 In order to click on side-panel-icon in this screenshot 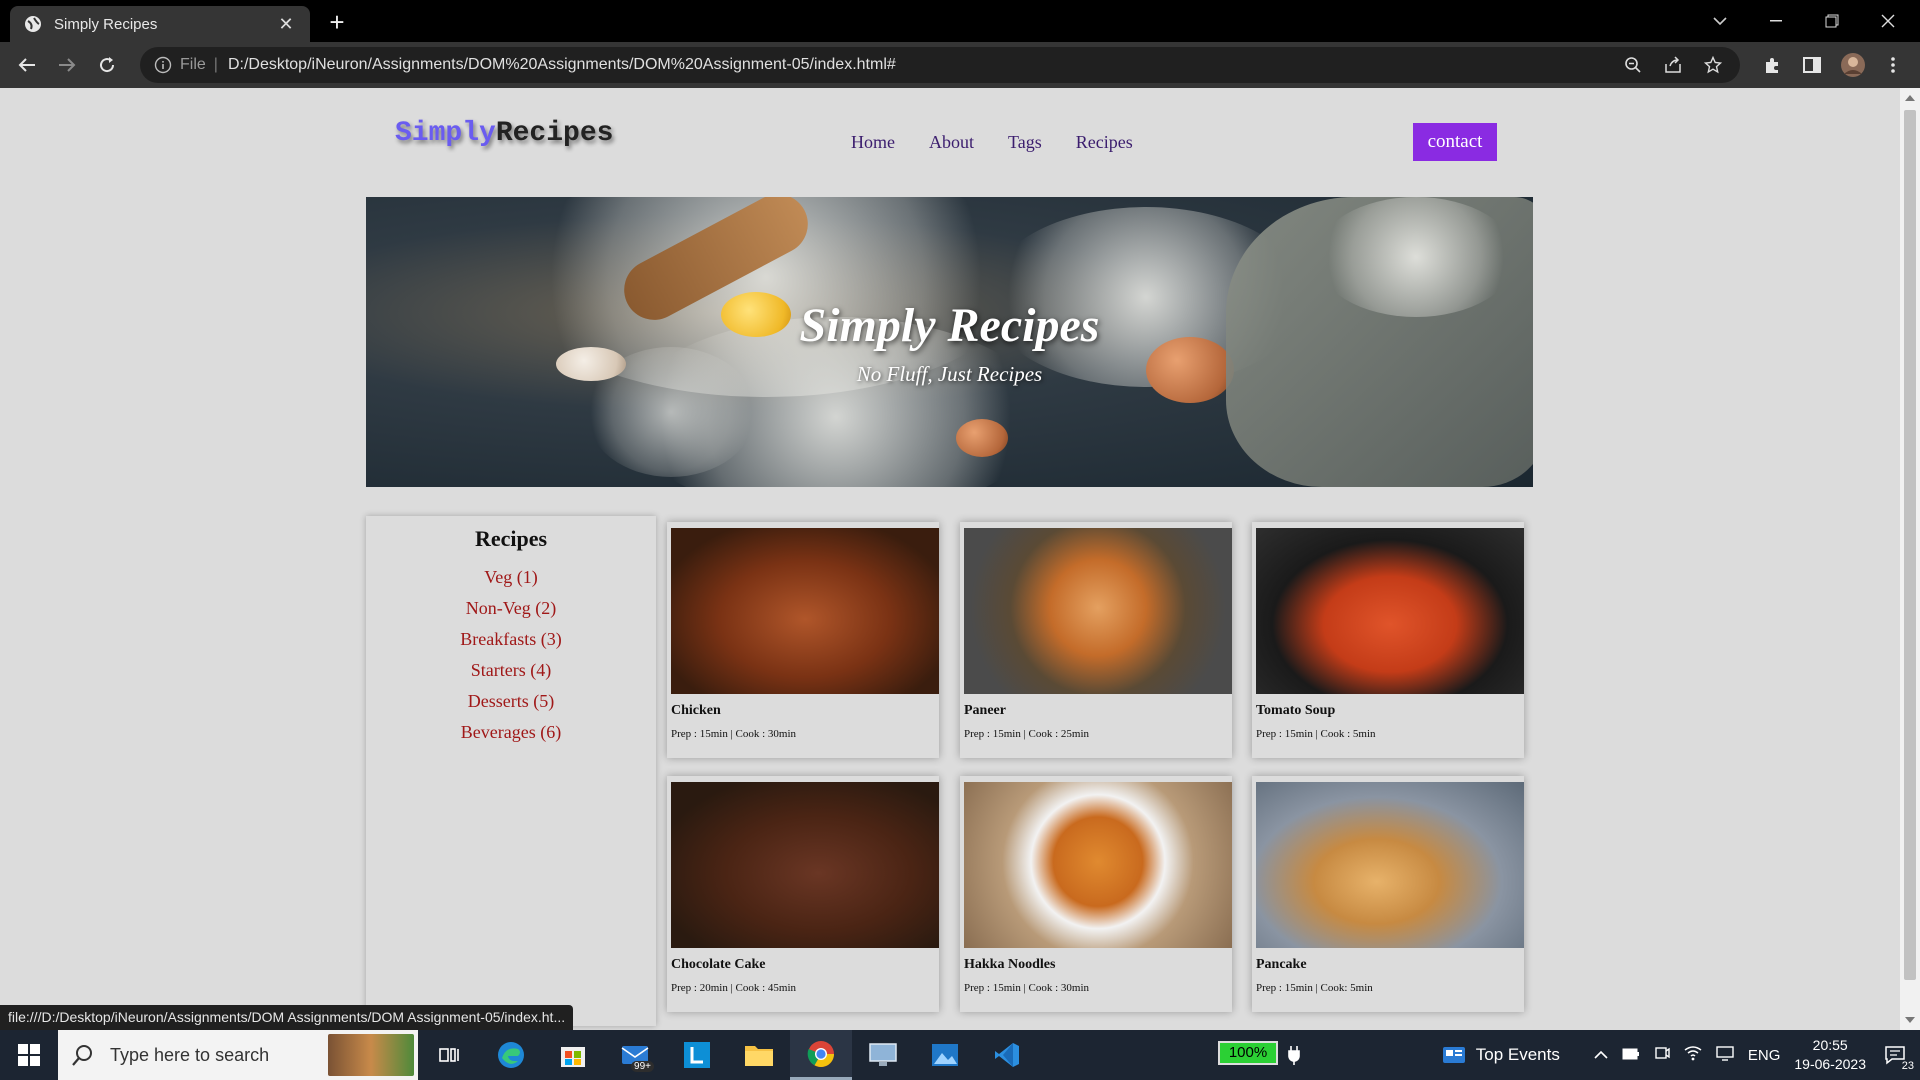, I will do `click(1812, 65)`.